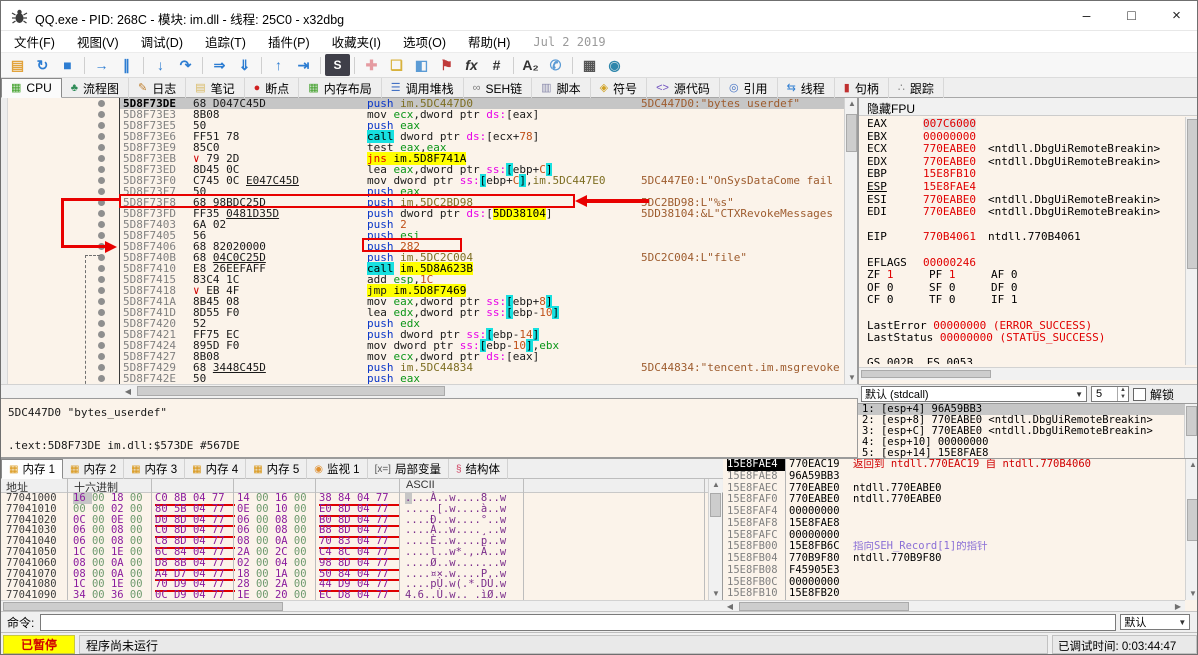  I want to click on step-into-icon: ↓, so click(160, 65).